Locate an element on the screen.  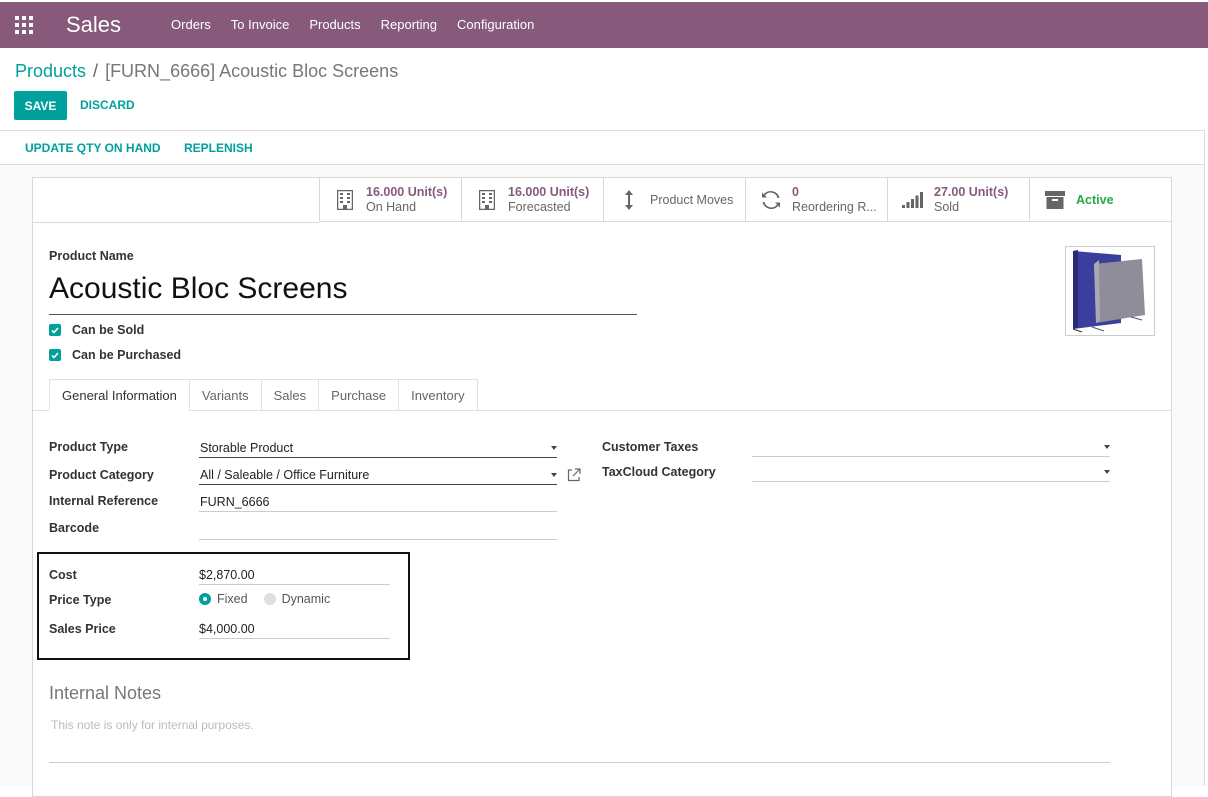
replenish-button: REPLENISH is located at coordinates (218, 148).